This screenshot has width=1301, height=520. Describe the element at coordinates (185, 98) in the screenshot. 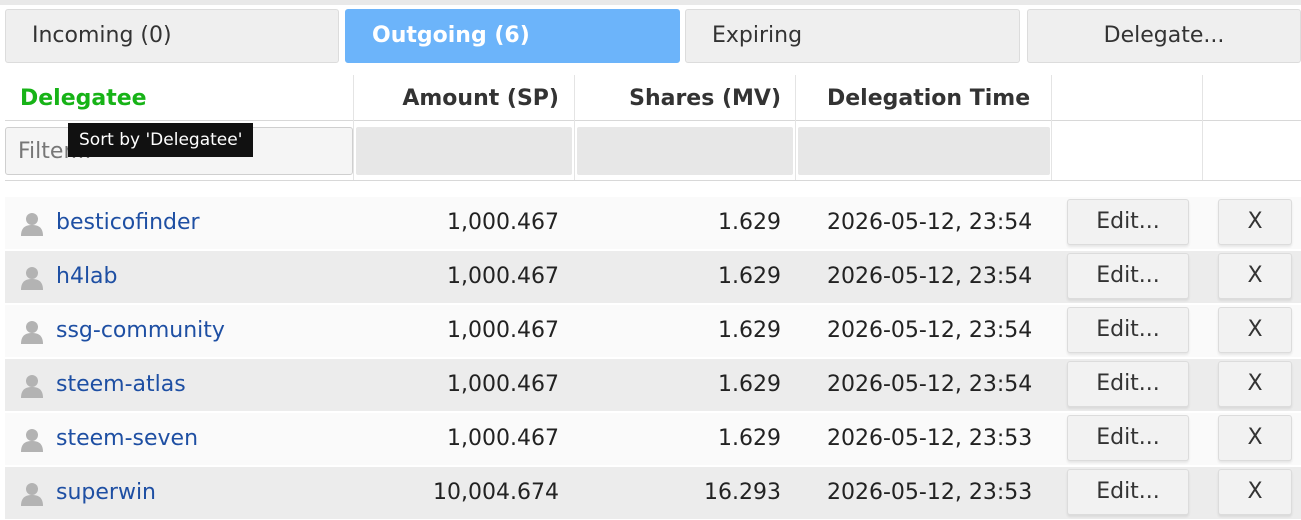

I see `column-header-delegatee: Delegatee` at that location.